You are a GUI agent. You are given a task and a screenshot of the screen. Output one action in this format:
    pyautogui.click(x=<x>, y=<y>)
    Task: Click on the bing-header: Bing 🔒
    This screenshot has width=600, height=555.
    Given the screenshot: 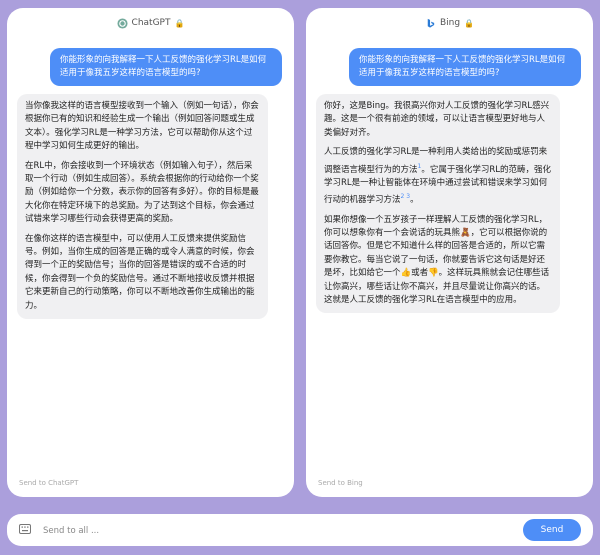 What is the action you would take?
    pyautogui.click(x=449, y=23)
    